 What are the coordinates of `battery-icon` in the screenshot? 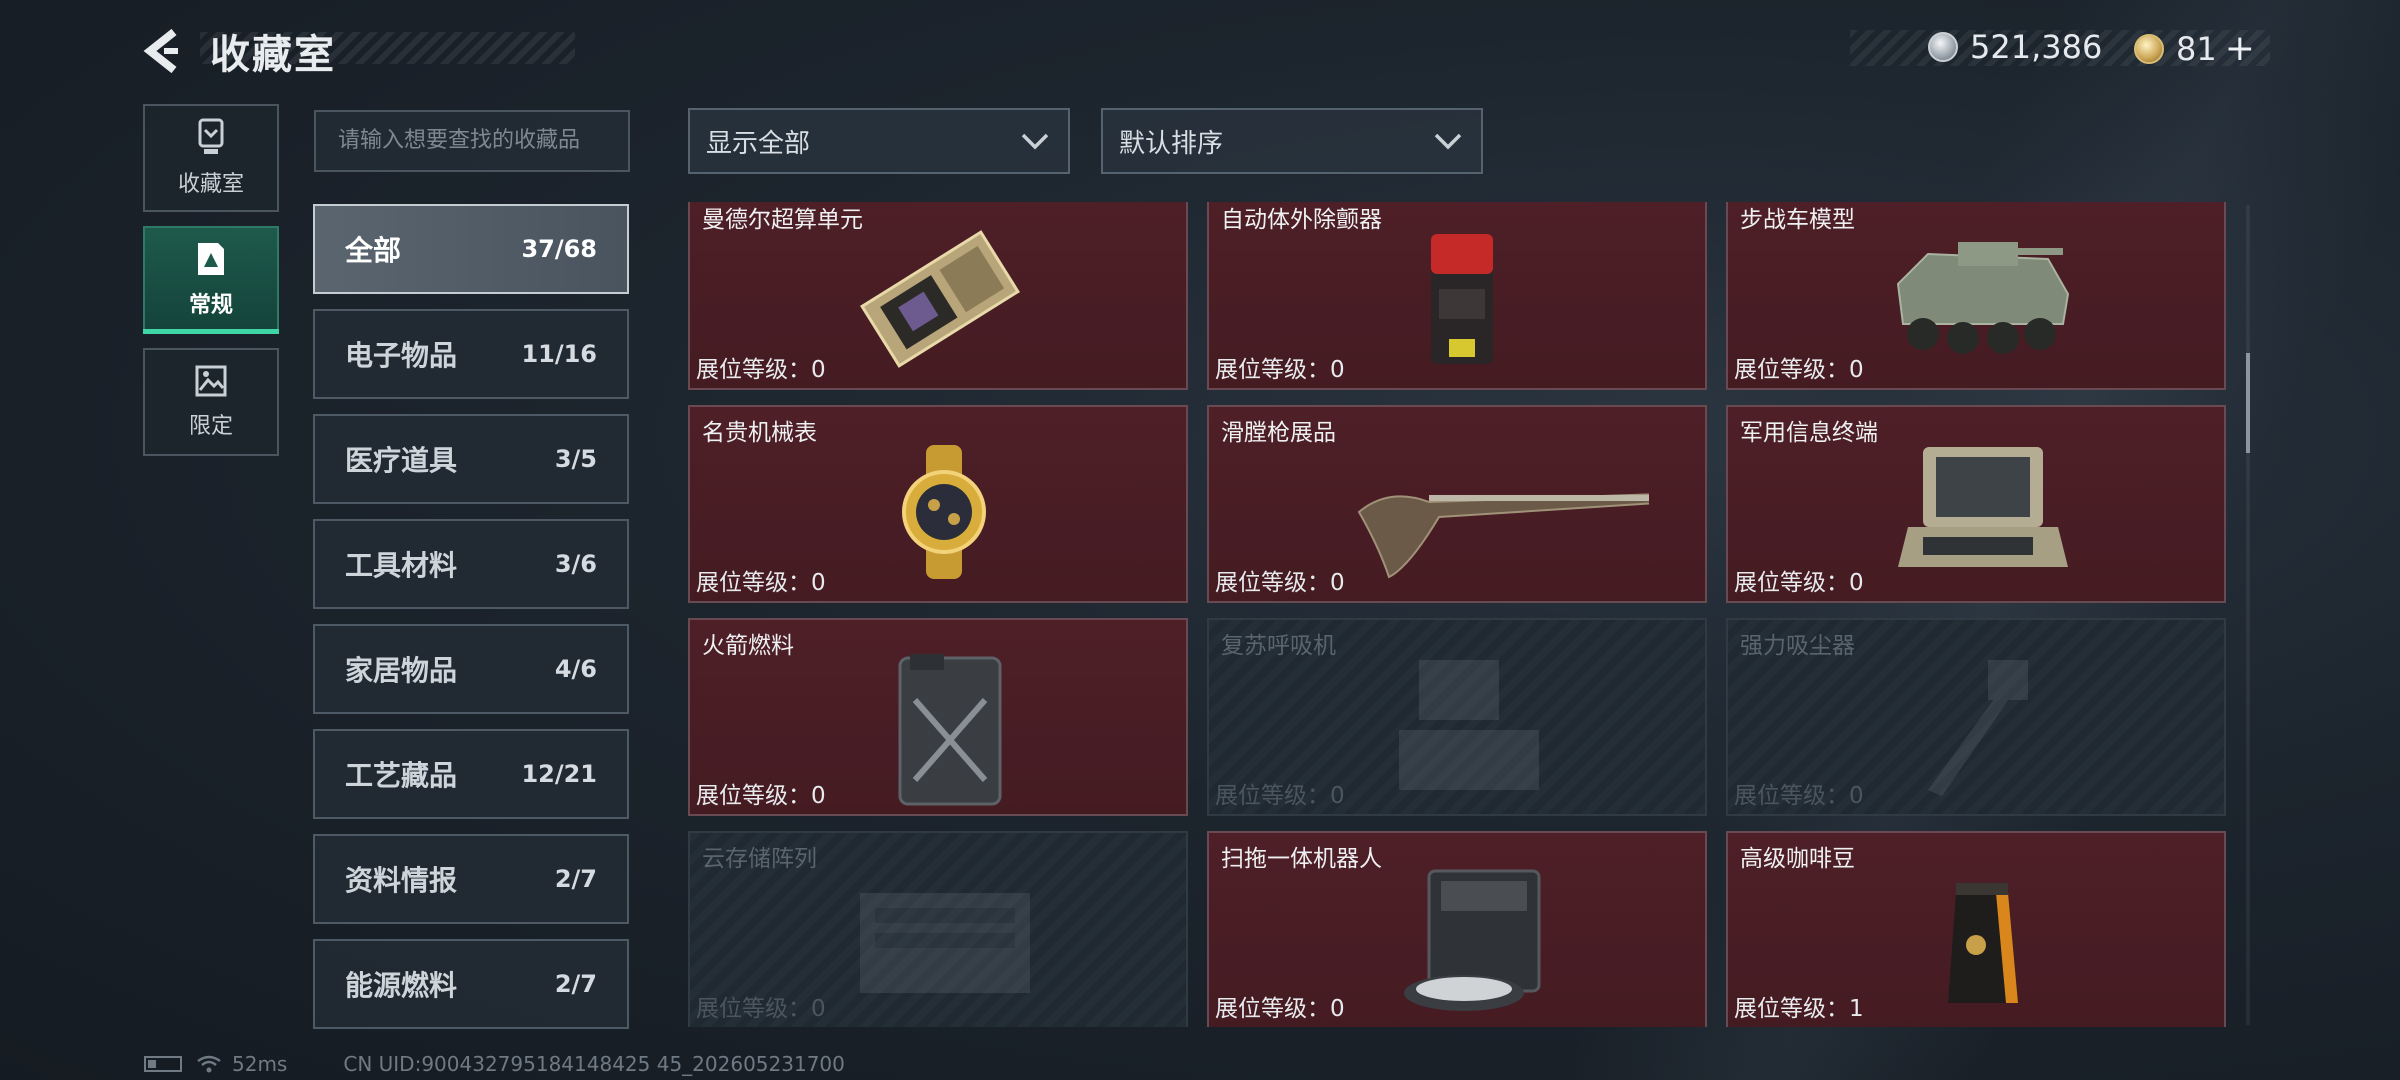 It's located at (163, 1064).